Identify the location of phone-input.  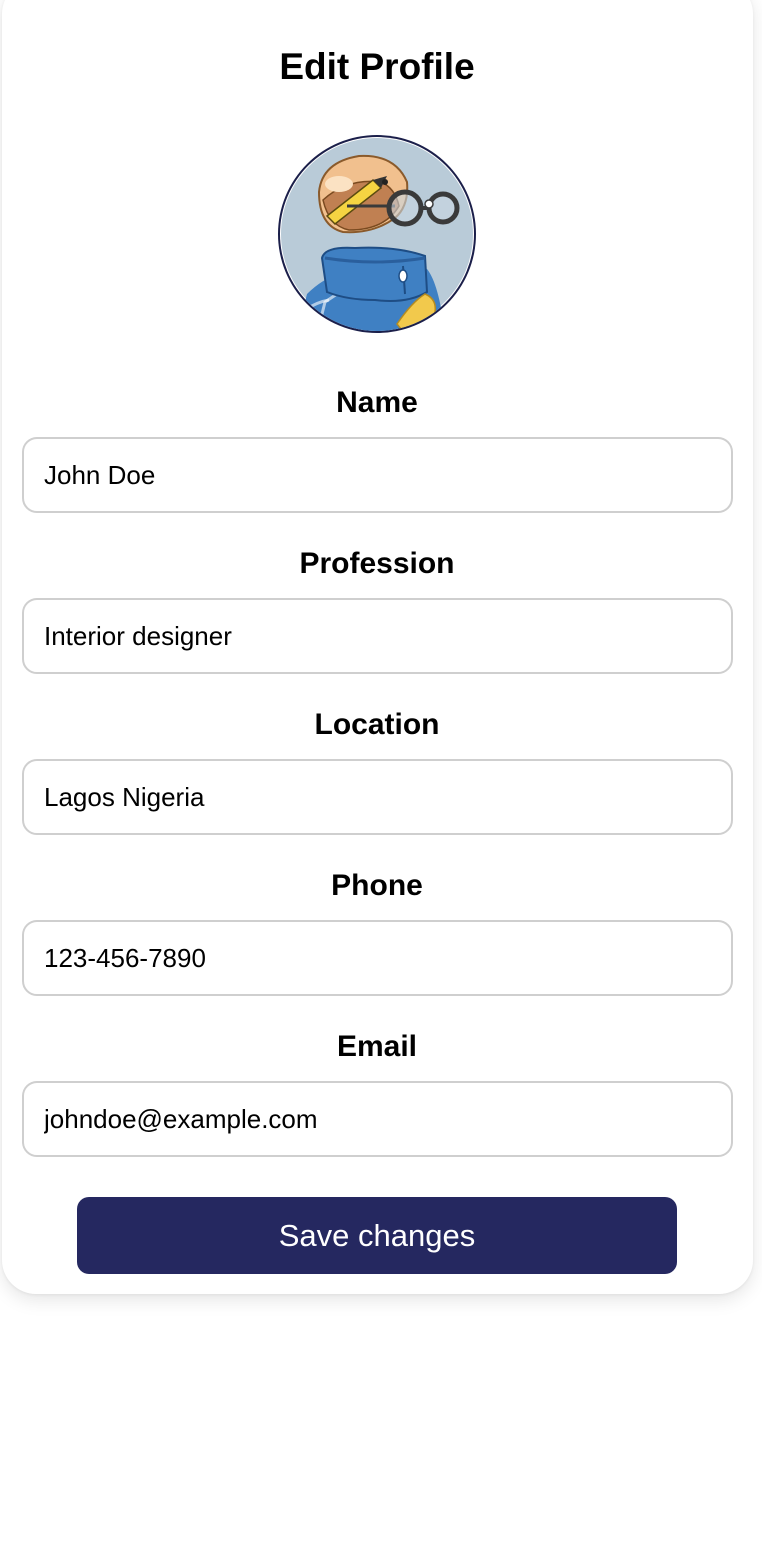
(377, 958).